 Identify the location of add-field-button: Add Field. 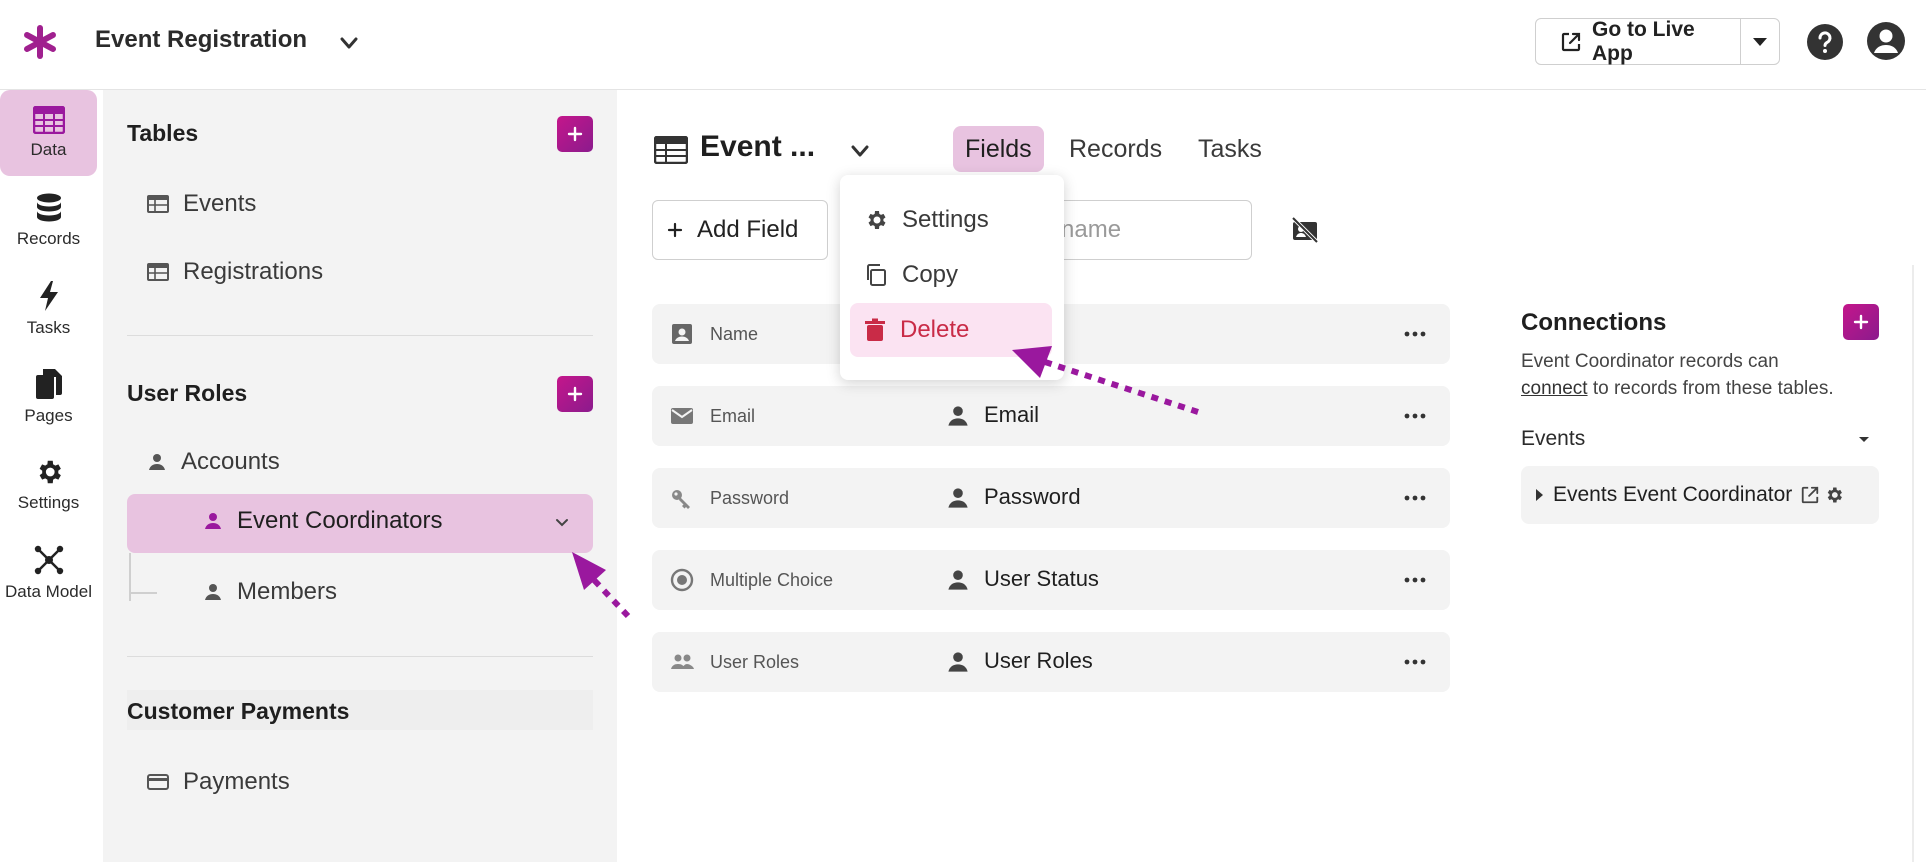
(740, 230).